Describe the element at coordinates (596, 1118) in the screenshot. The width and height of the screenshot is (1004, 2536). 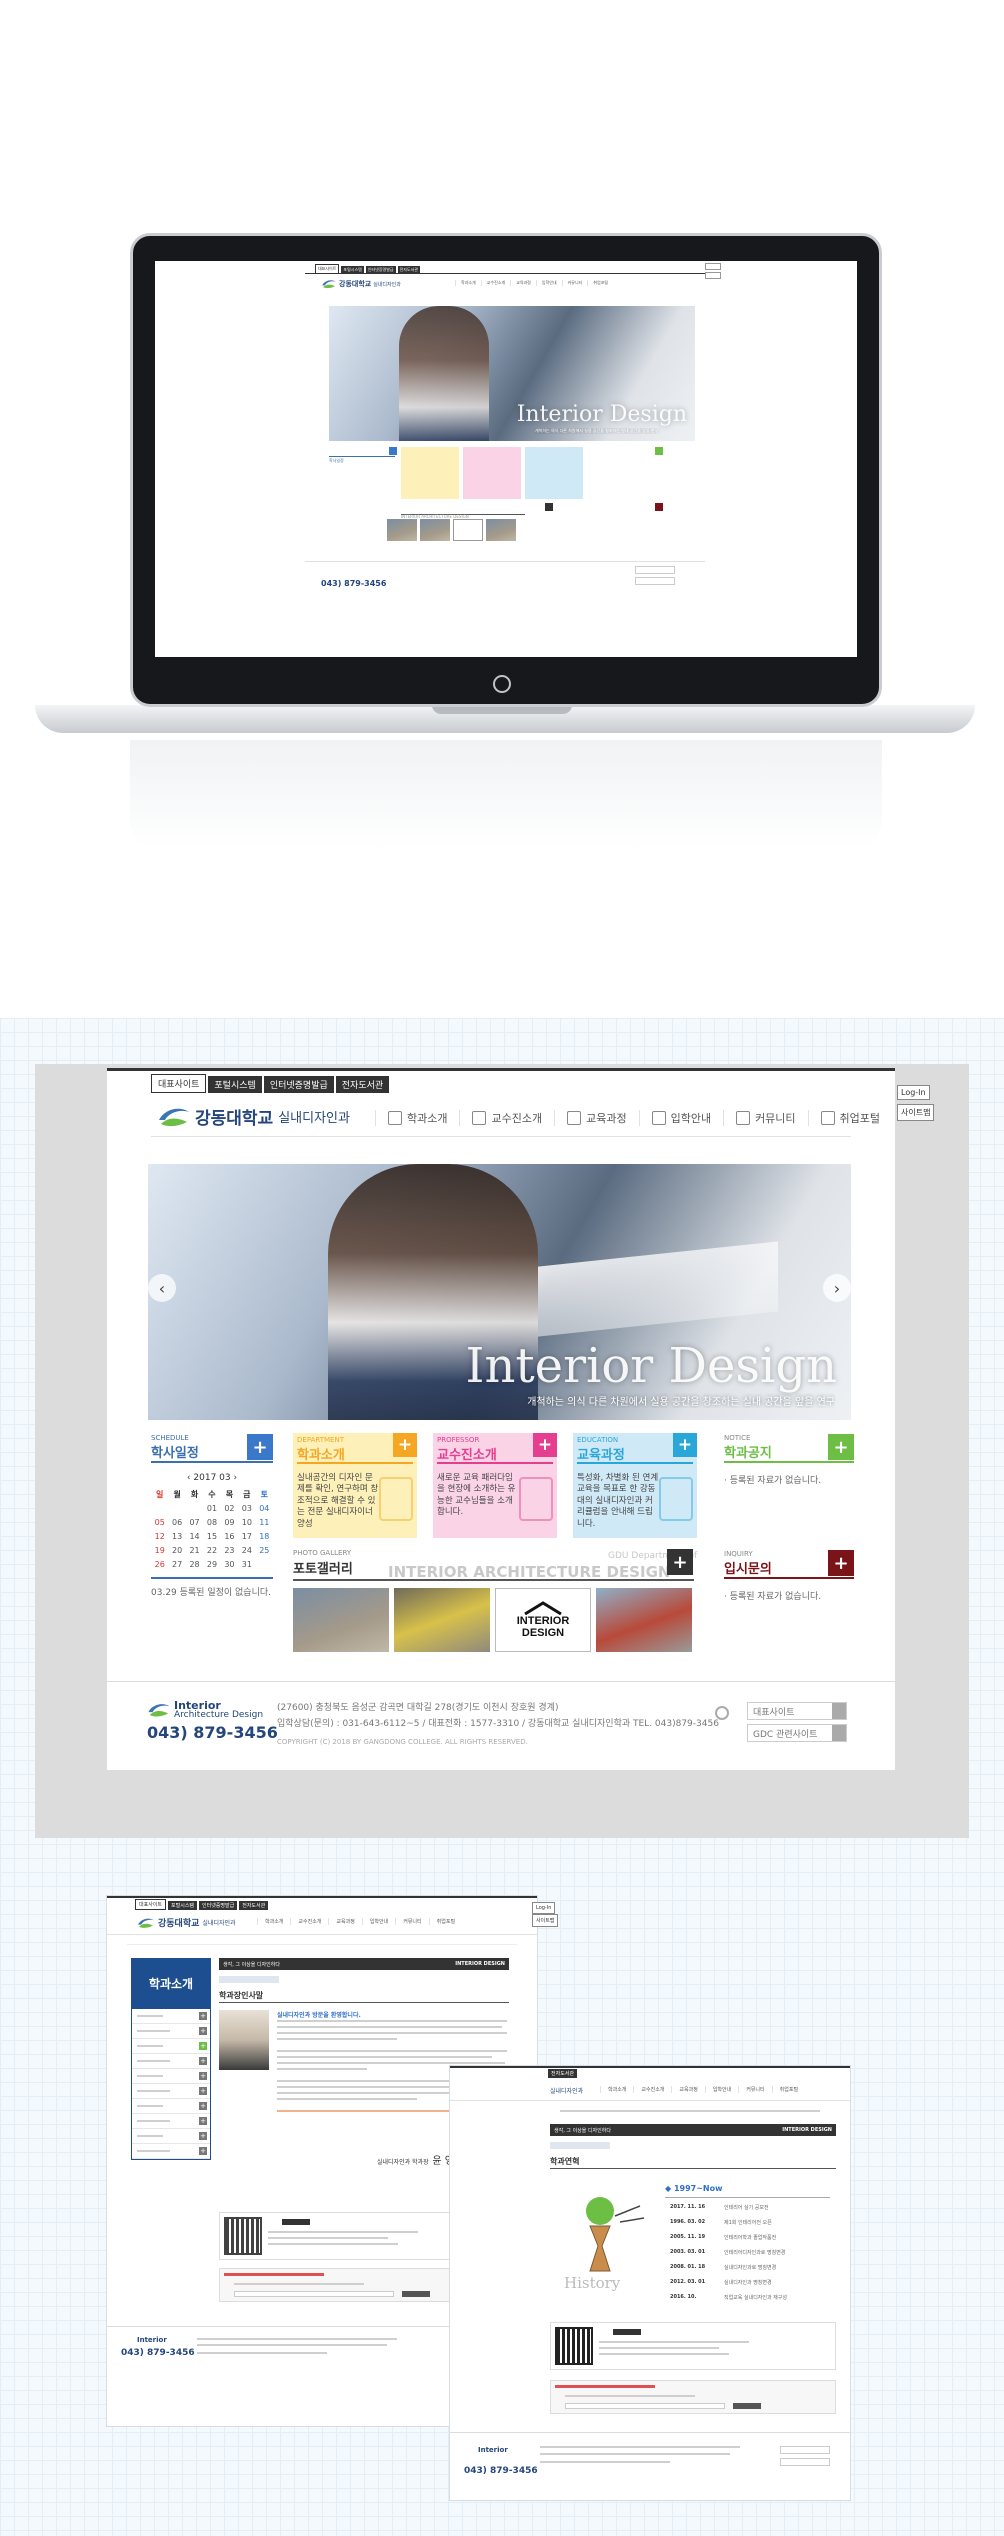
I see `nav-curriculum: 교육과정` at that location.